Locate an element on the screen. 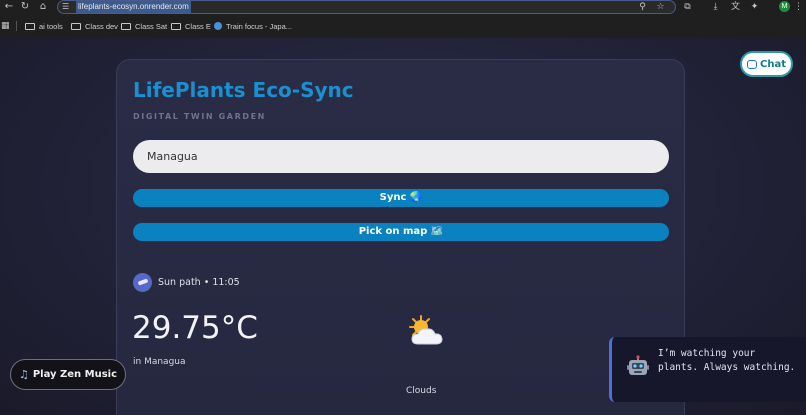 Image resolution: width=806 pixels, height=415 pixels. city-input is located at coordinates (401, 156).